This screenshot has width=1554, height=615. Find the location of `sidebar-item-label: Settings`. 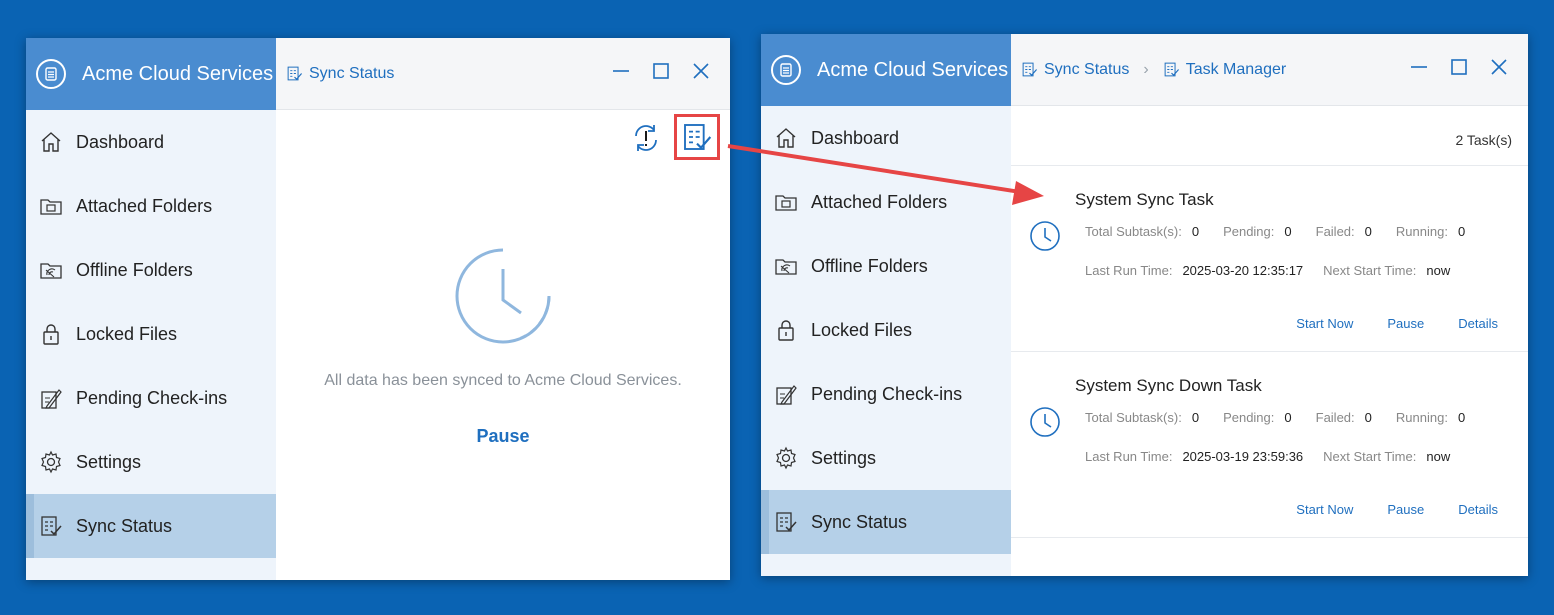

sidebar-item-label: Settings is located at coordinates (109, 461).